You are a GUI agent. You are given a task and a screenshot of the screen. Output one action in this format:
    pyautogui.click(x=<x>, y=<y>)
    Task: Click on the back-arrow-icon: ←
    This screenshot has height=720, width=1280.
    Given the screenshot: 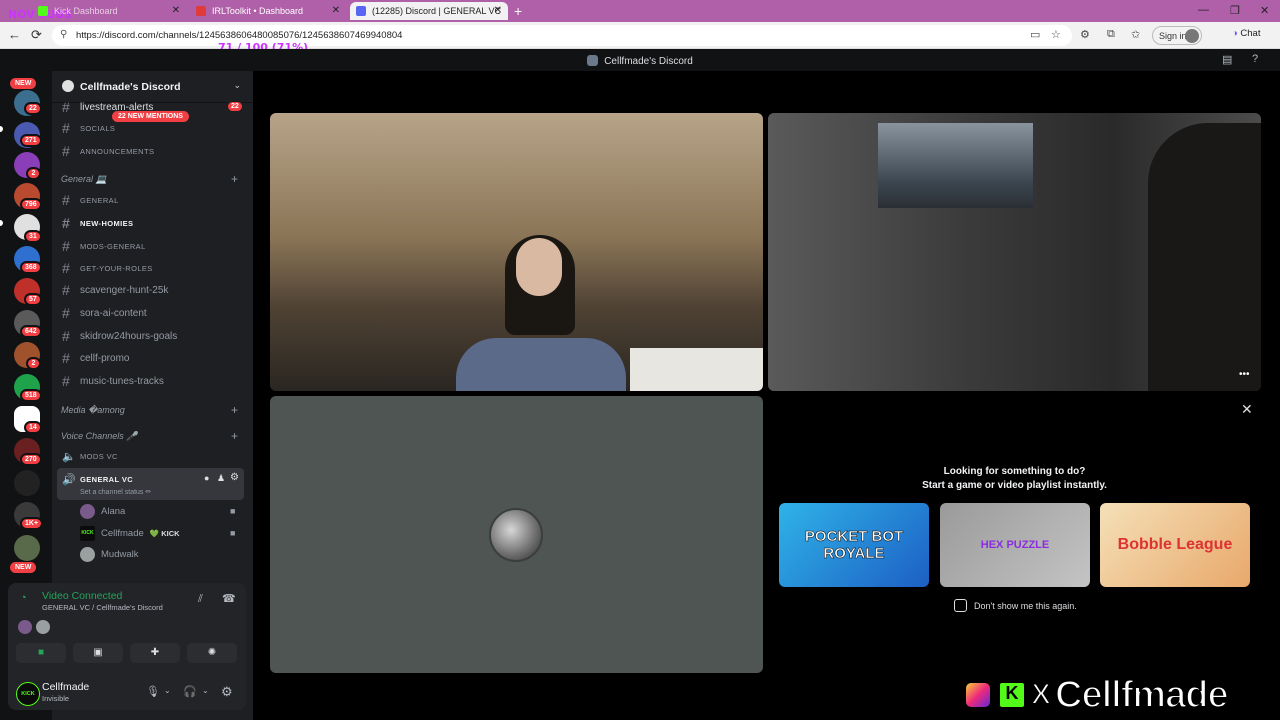 What is the action you would take?
    pyautogui.click(x=14, y=34)
    